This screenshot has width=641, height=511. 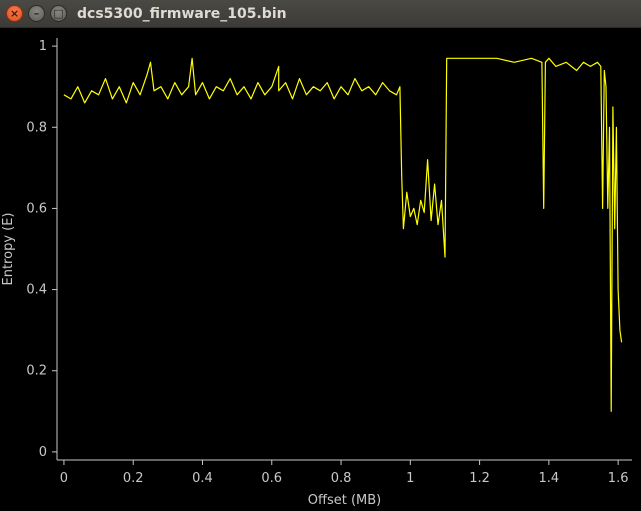 What do you see at coordinates (618, 478) in the screenshot?
I see `x-tick-label: 1.6` at bounding box center [618, 478].